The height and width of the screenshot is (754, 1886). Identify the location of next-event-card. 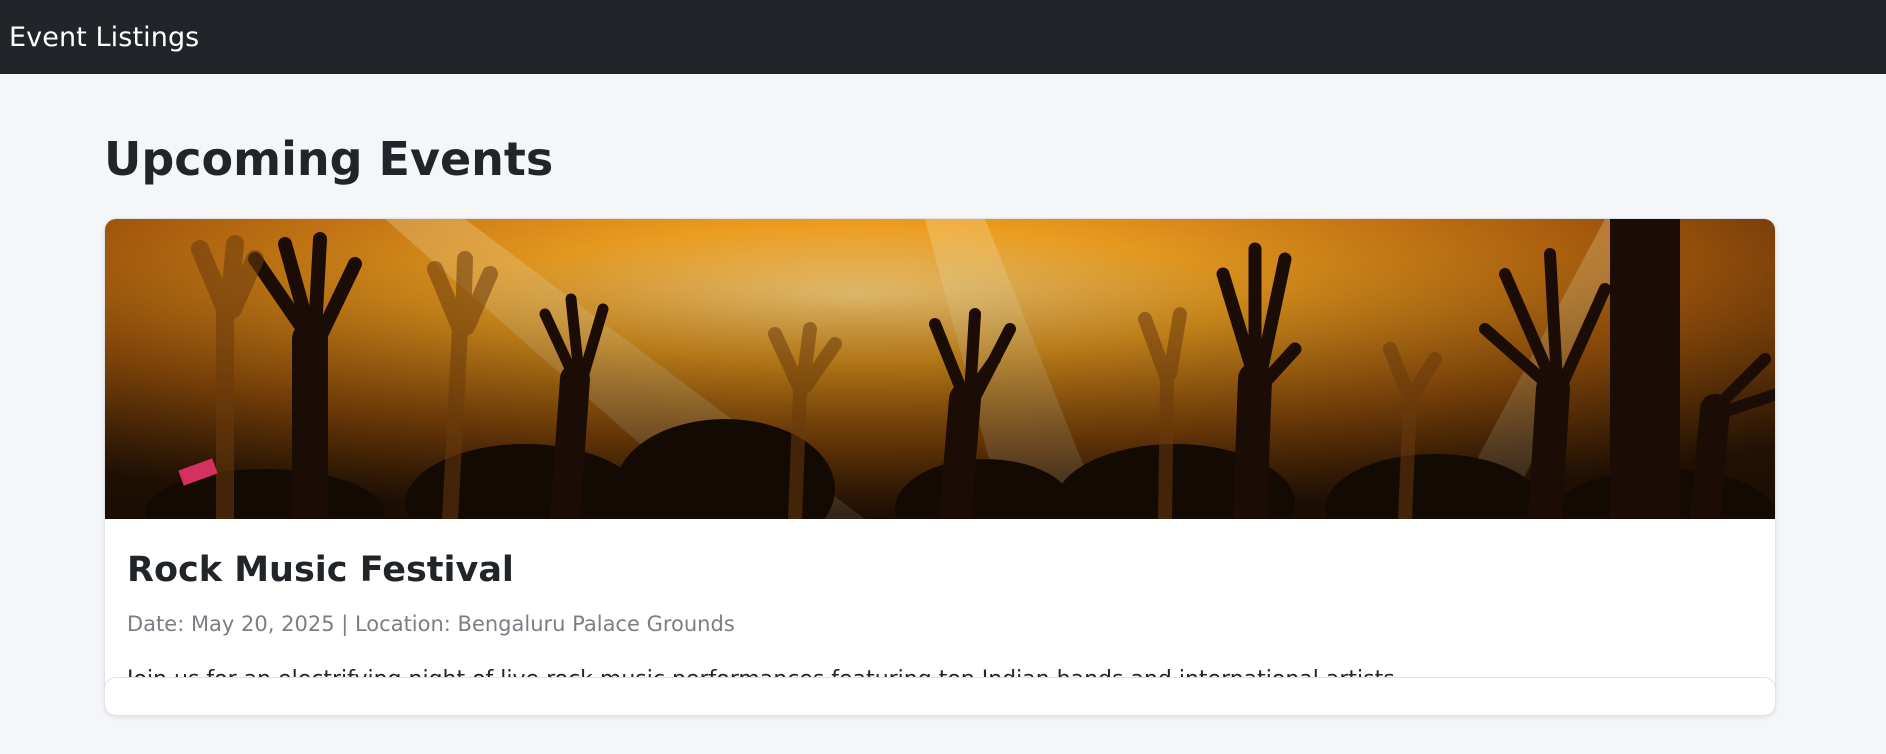
(940, 687).